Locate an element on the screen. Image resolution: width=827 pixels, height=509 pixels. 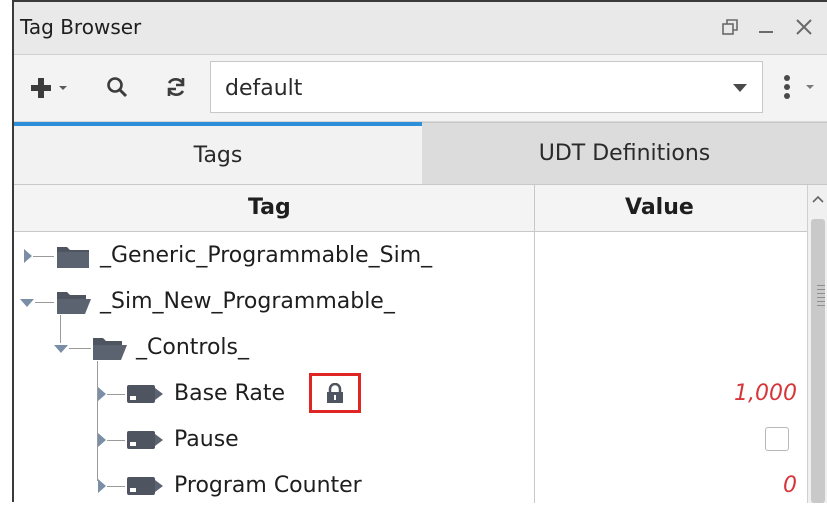
plus-icon is located at coordinates (41, 88).